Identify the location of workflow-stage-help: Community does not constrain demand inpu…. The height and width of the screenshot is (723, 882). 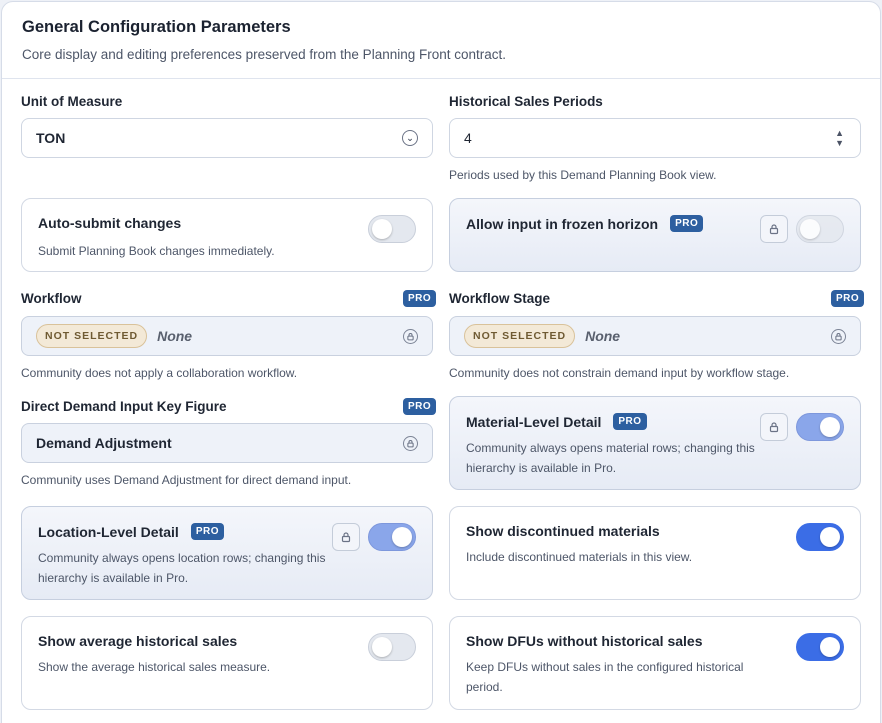
(619, 373).